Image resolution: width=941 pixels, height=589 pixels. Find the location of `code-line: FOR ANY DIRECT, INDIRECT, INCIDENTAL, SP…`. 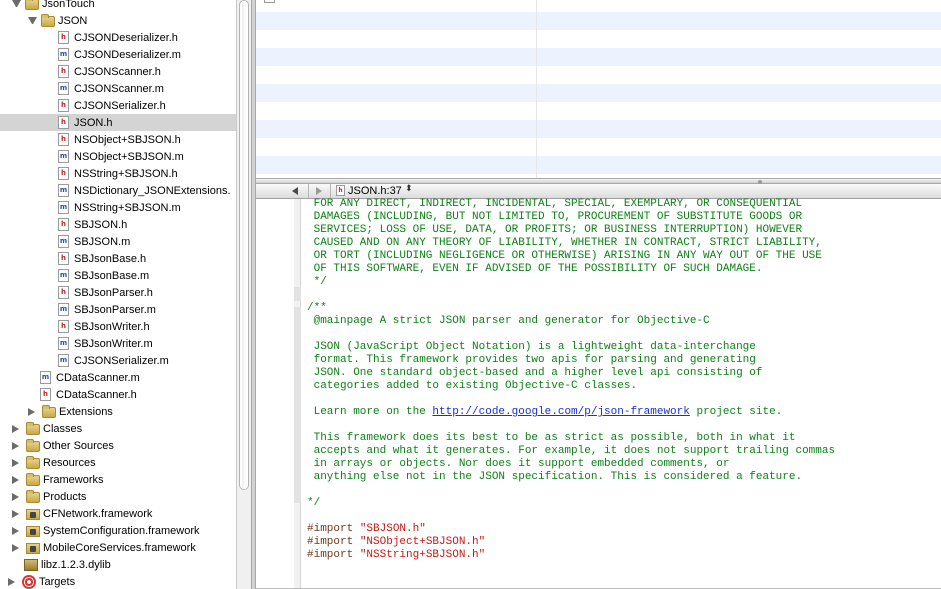

code-line: FOR ANY DIRECT, INDIRECT, INCIDENTAL, SP… is located at coordinates (558, 204).